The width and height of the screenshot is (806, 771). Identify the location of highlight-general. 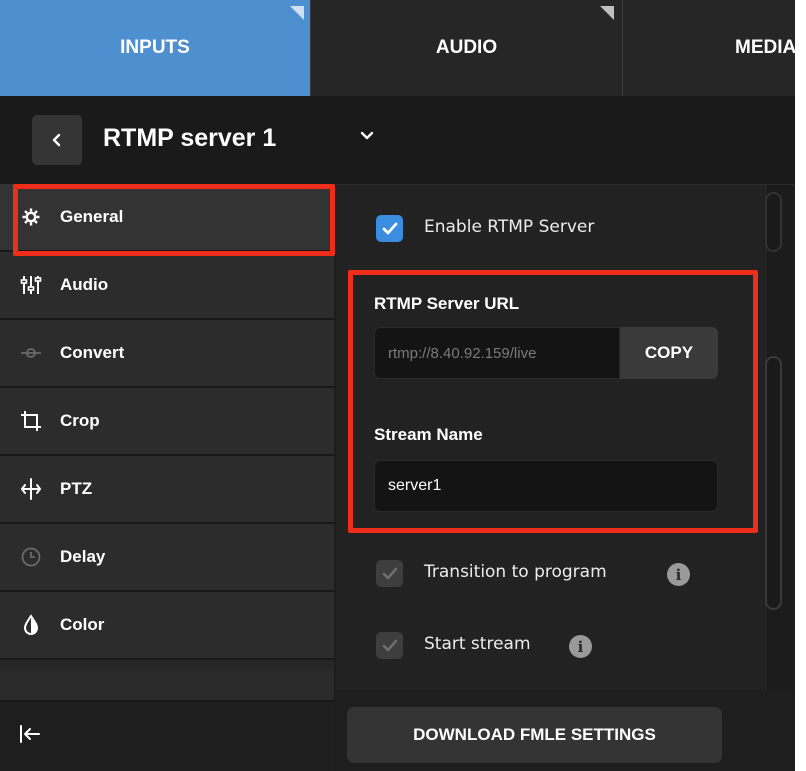
(174, 220).